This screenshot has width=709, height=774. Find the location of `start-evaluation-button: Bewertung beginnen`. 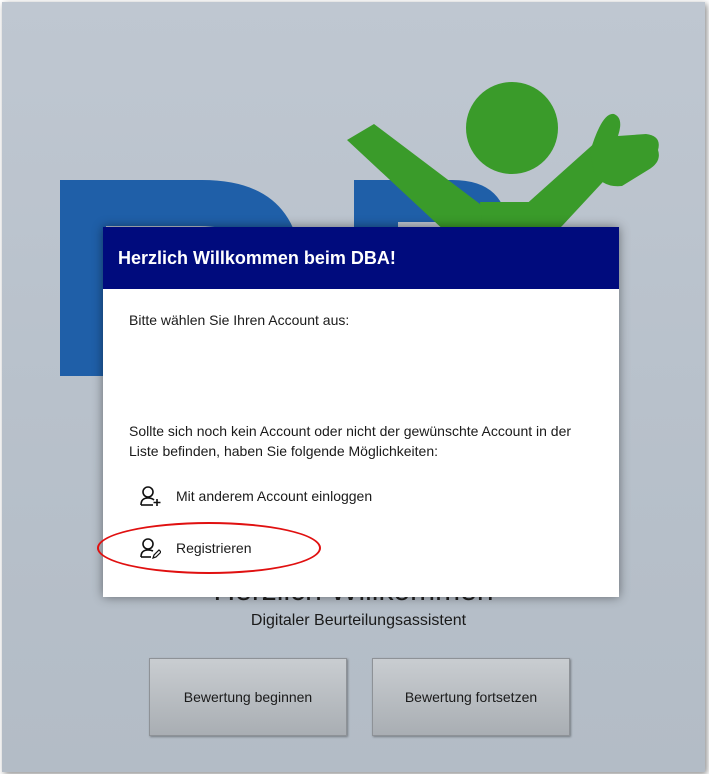

start-evaluation-button: Bewertung beginnen is located at coordinates (248, 697).